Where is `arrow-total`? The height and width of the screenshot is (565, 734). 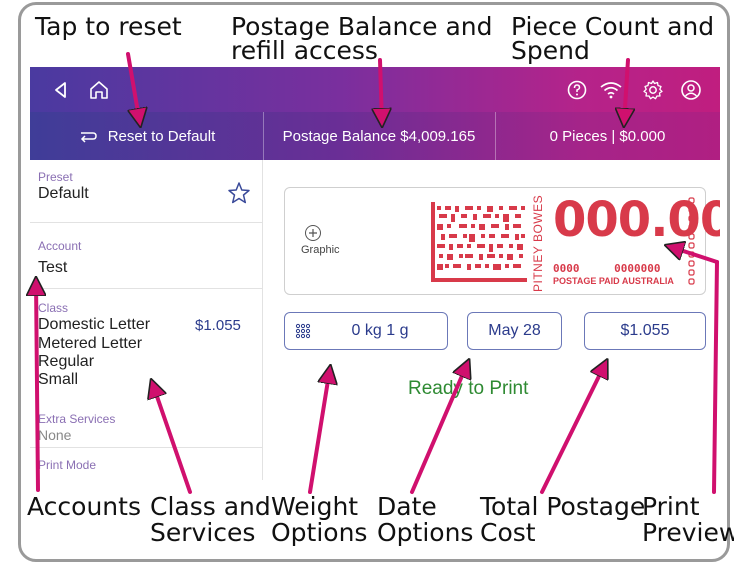 arrow-total is located at coordinates (573, 428).